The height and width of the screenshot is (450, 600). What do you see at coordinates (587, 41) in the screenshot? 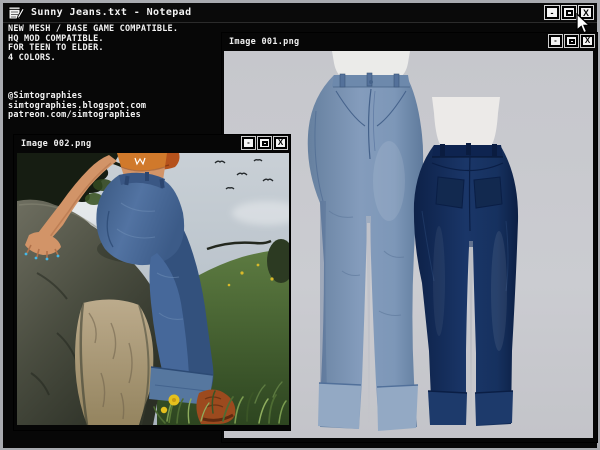
I see `image-001-close-button: X` at bounding box center [587, 41].